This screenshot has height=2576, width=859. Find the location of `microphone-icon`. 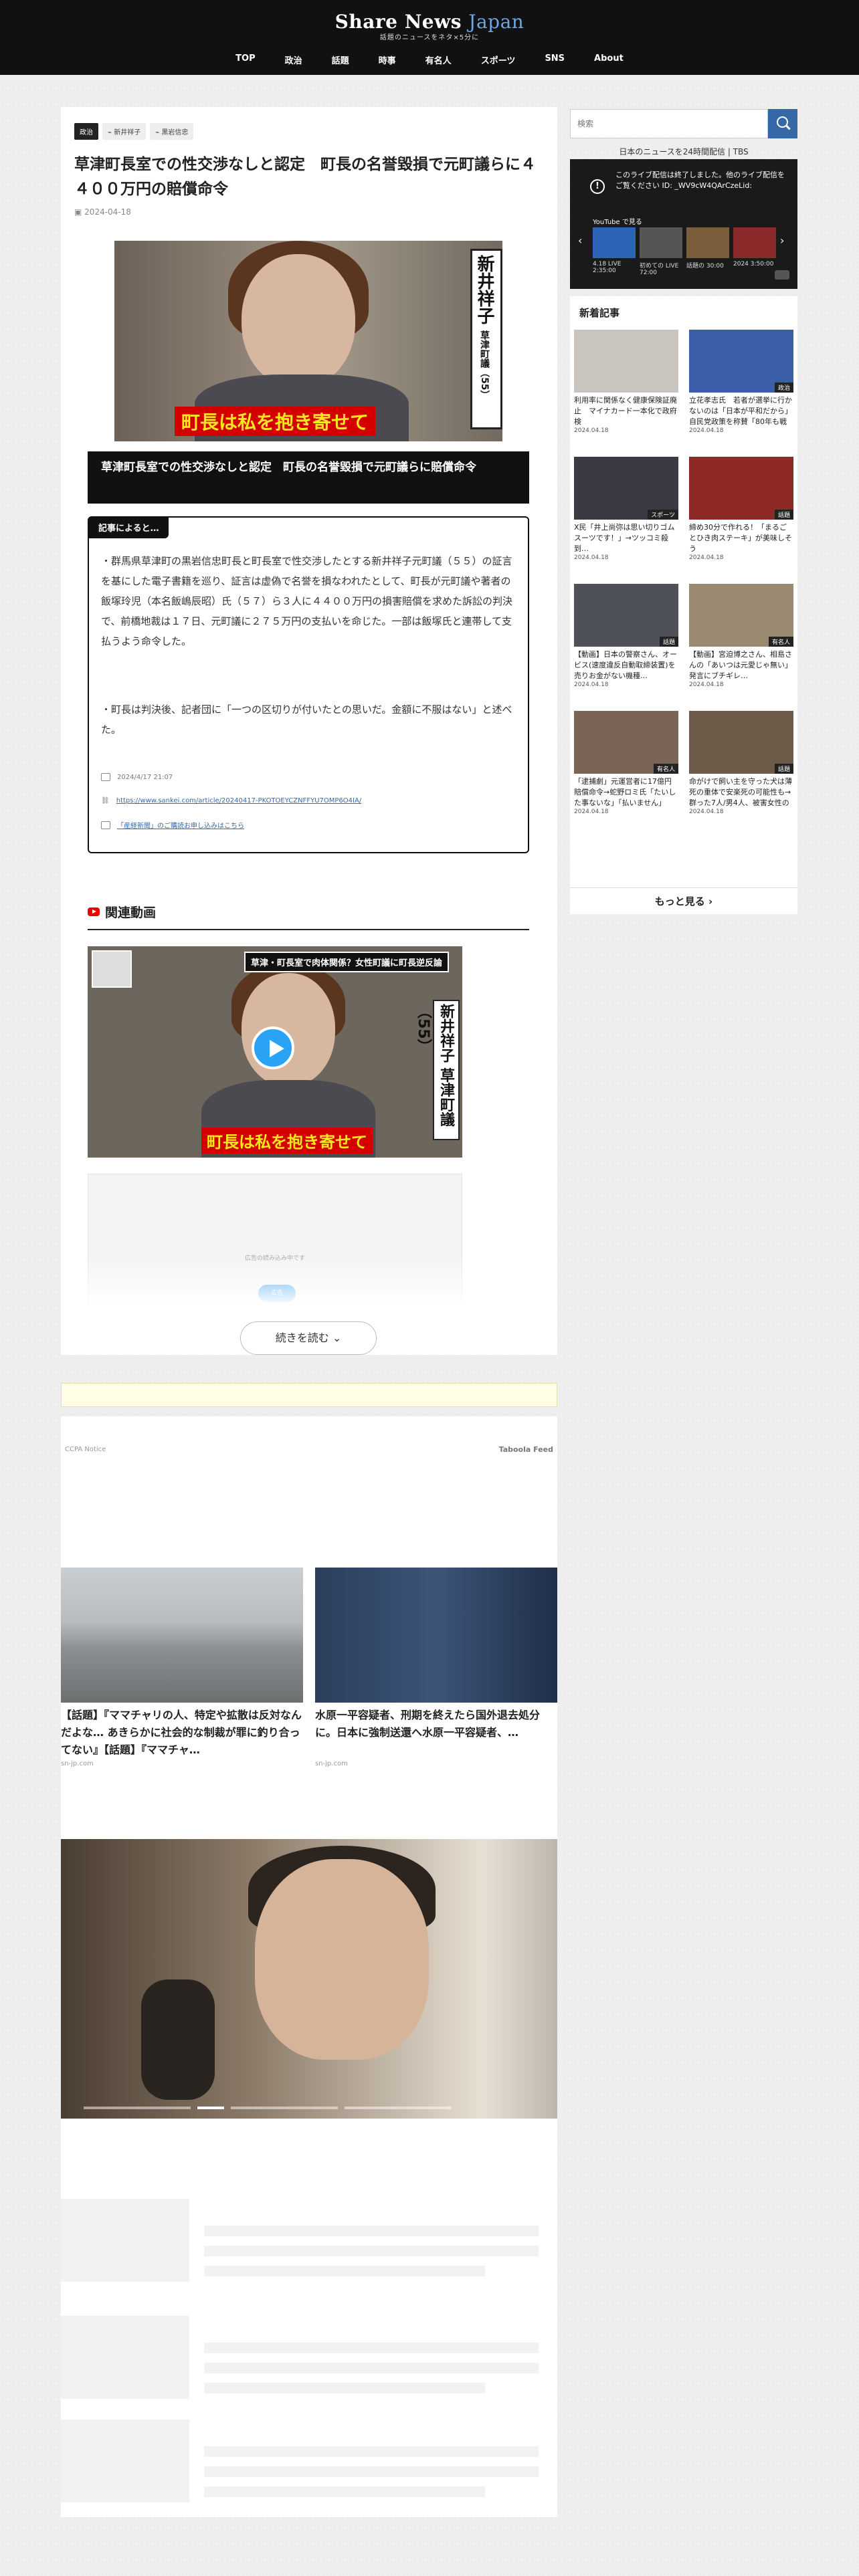

microphone-icon is located at coordinates (178, 2039).